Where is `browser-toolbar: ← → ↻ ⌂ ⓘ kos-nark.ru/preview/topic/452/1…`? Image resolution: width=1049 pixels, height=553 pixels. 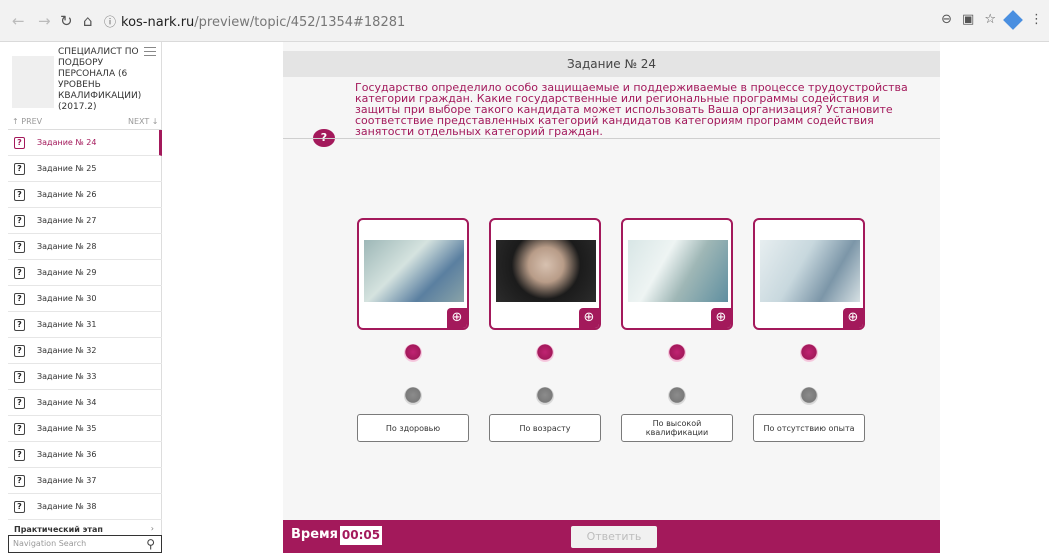
browser-toolbar: ← → ↻ ⌂ ⓘ kos-nark.ru/preview/topic/452/1… is located at coordinates (524, 21).